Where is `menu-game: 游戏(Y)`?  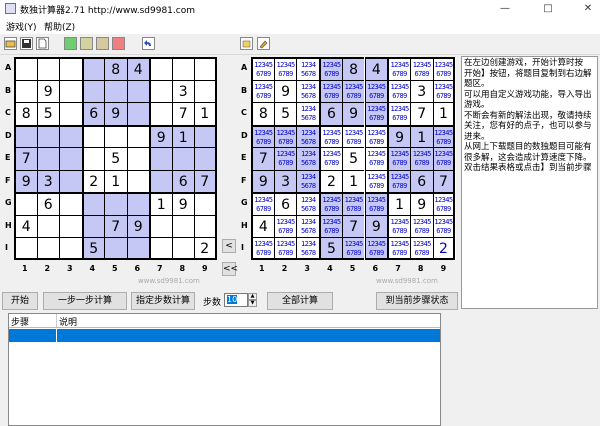 menu-game: 游戏(Y) is located at coordinates (21, 26).